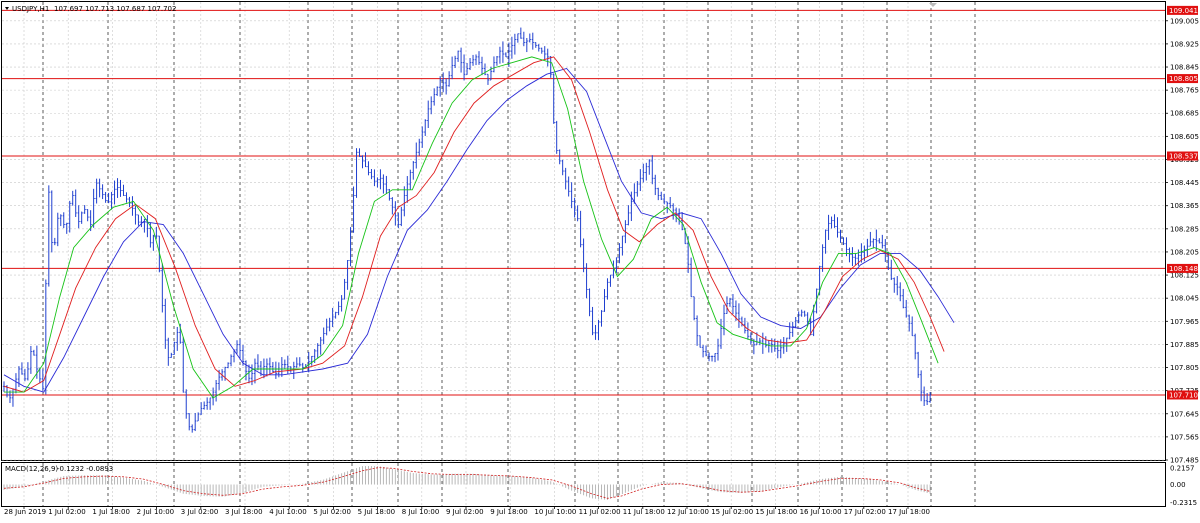  I want to click on macd-tick-label: 0.2157, so click(1182, 468).